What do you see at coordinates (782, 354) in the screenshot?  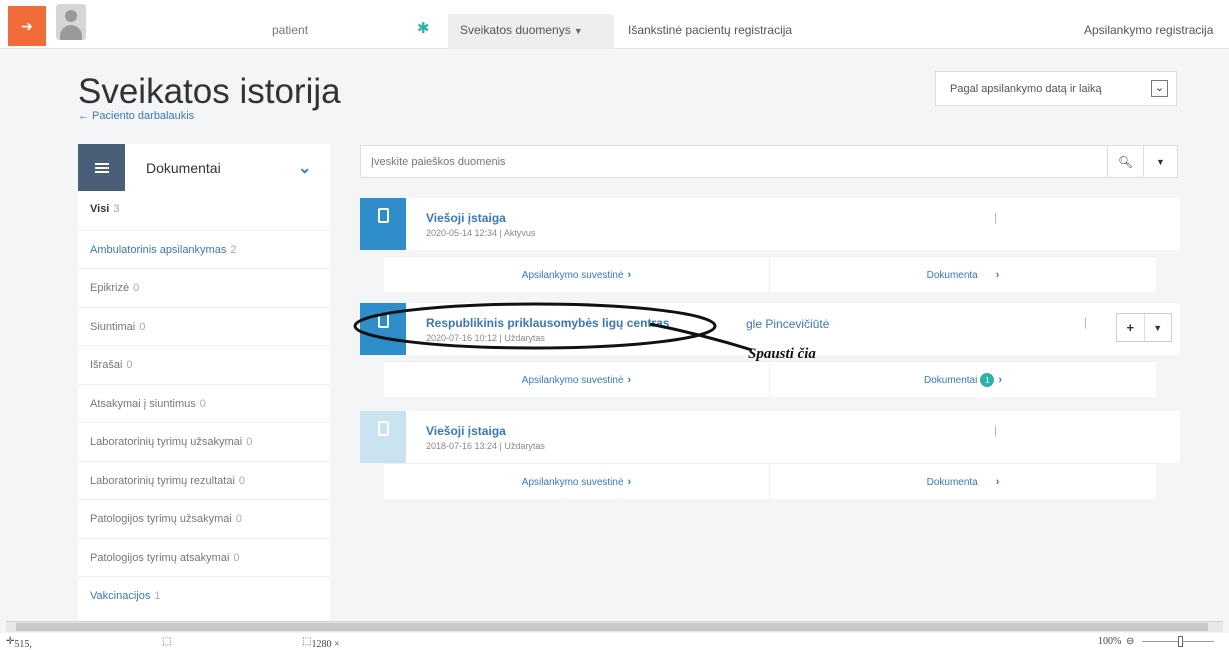 I see `annotation-label: Spausti čia` at bounding box center [782, 354].